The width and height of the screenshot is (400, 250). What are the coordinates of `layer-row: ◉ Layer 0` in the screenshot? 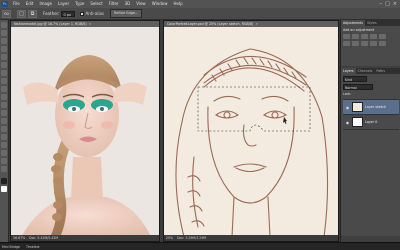 It's located at (371, 122).